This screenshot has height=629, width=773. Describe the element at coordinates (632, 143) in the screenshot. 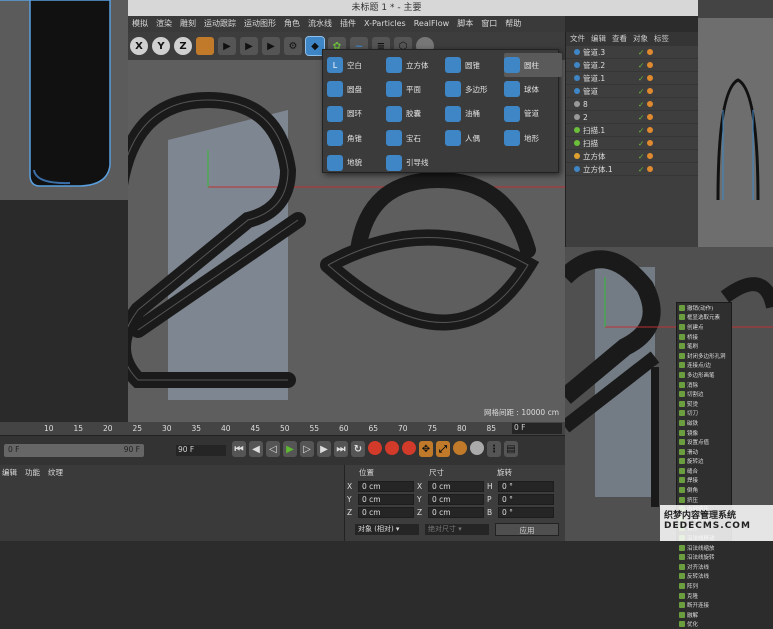

I see `object-row: 扫描 ✓` at that location.